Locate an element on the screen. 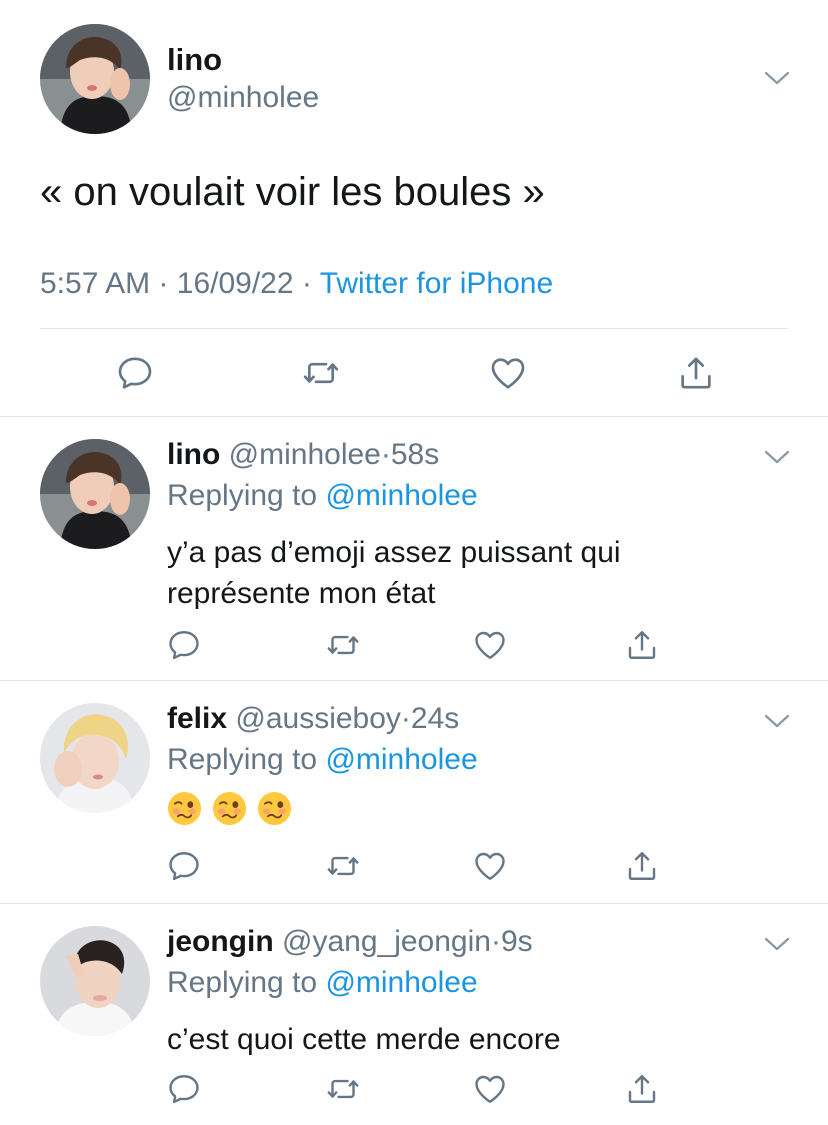  reply-header: lino @minholee·58s is located at coordinates (303, 455).